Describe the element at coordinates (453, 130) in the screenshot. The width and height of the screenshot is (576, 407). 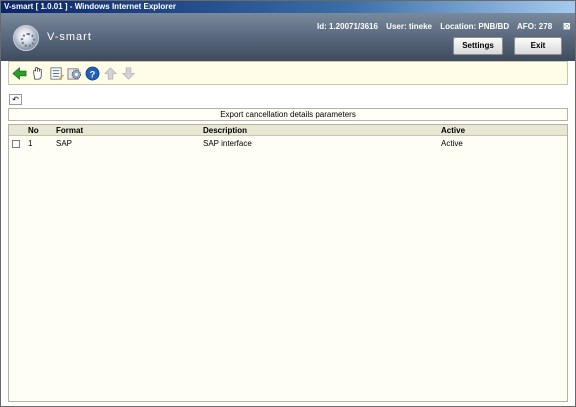
I see `col-header-active: Active` at that location.